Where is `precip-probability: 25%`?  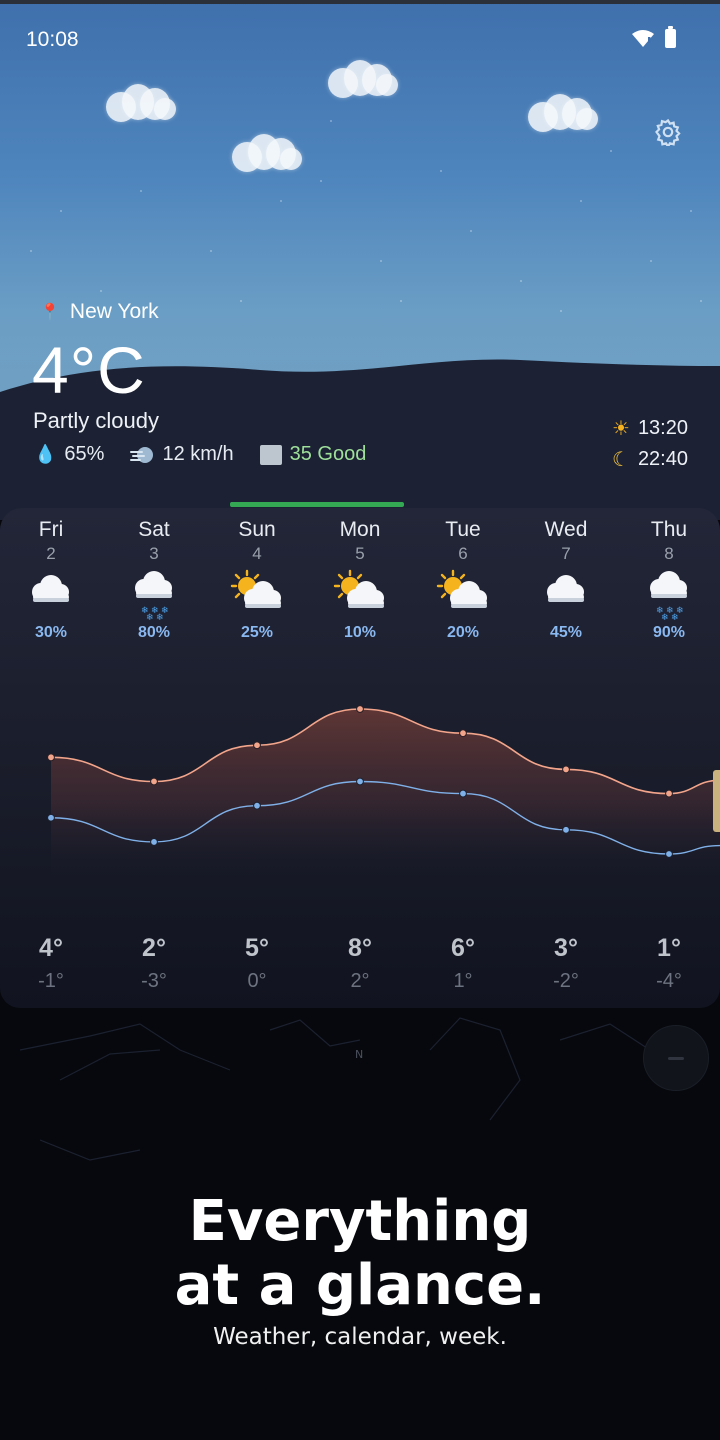 precip-probability: 25% is located at coordinates (257, 632).